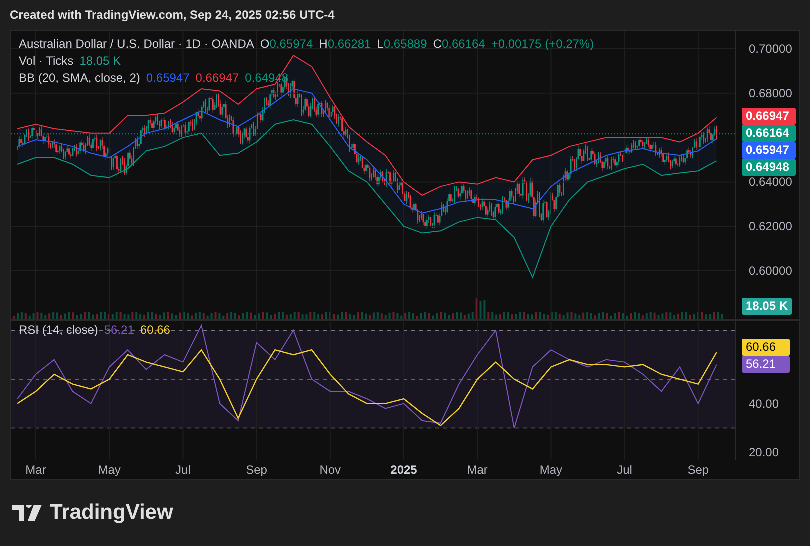 The height and width of the screenshot is (546, 810). What do you see at coordinates (172, 15) in the screenshot?
I see `header-text: Created with TradingView.com, Sep 24, 2025 02:56 UTC-4` at bounding box center [172, 15].